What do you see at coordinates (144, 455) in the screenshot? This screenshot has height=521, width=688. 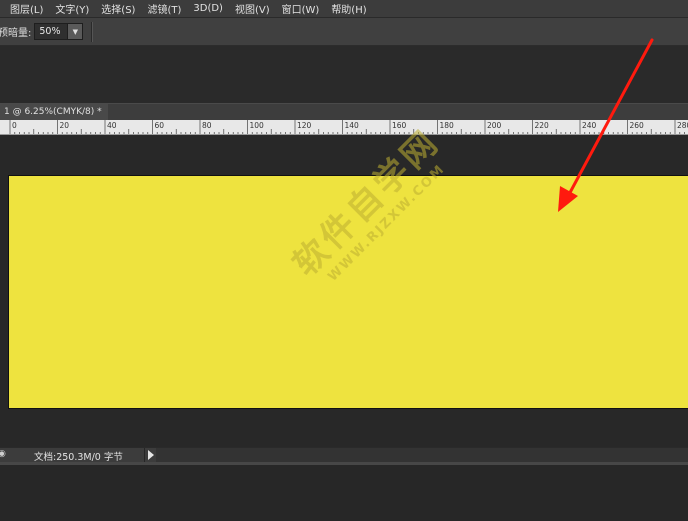 I see `status-separator` at bounding box center [144, 455].